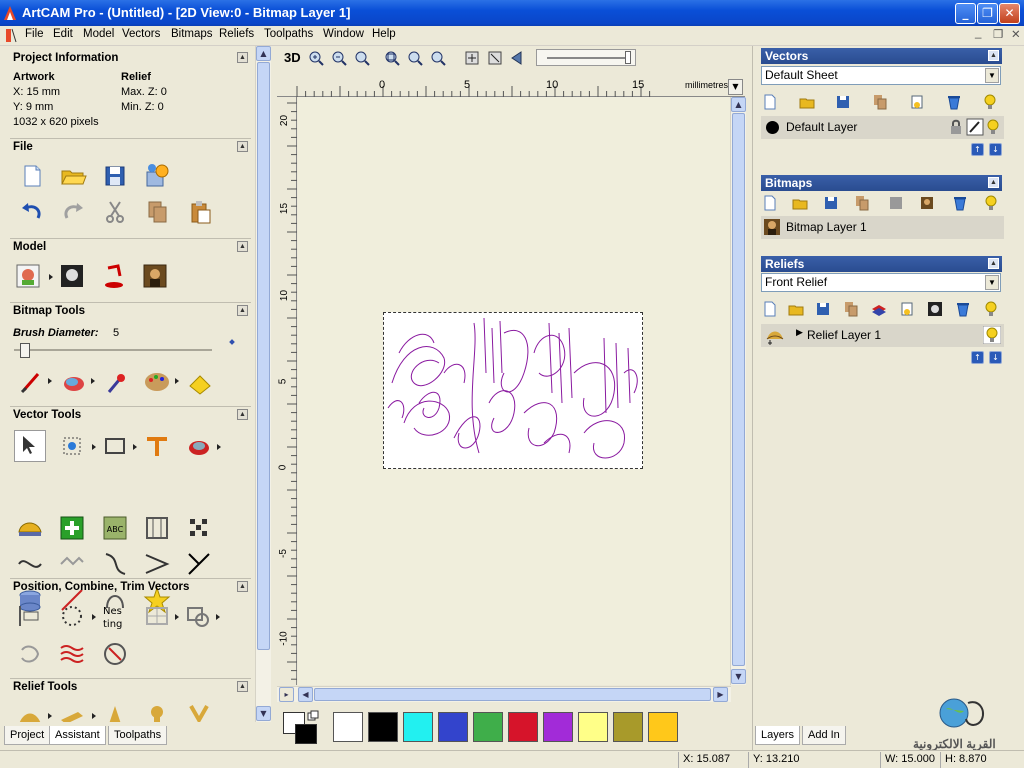 Image resolution: width=1024 pixels, height=768 pixels. I want to click on combine-icon, so click(198, 616).